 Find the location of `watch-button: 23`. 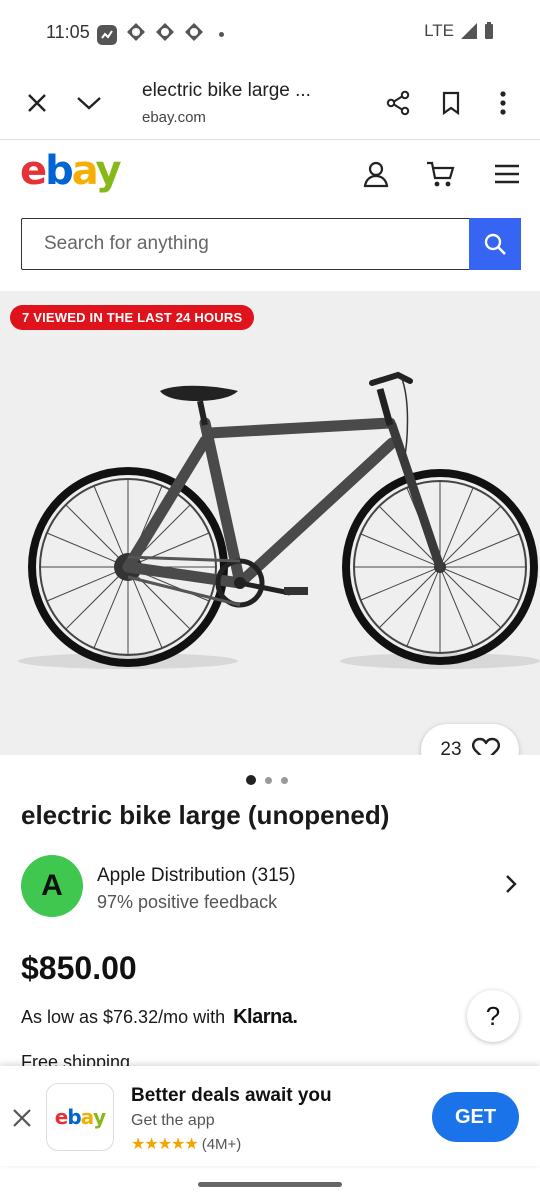

watch-button: 23 is located at coordinates (470, 739).